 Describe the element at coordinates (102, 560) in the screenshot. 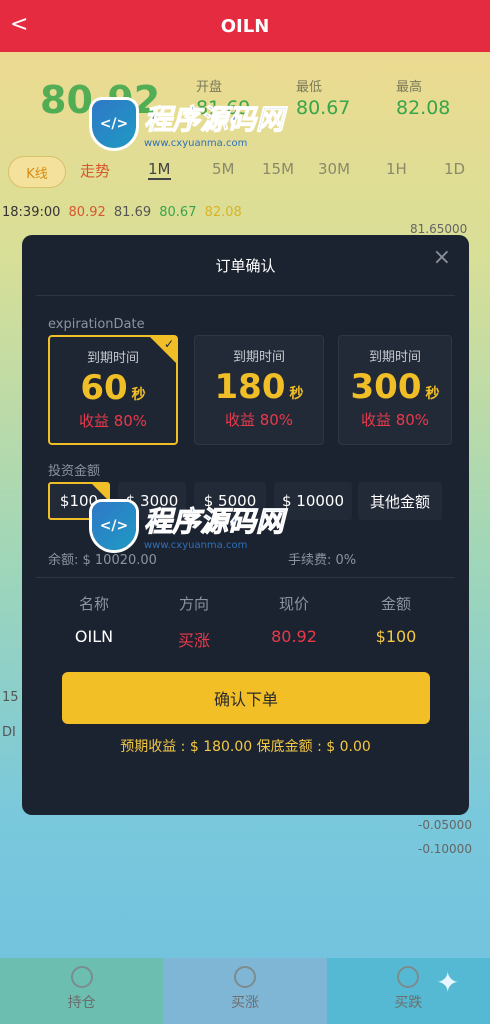

I see `balance-text: 余额: $ 10020.00` at that location.